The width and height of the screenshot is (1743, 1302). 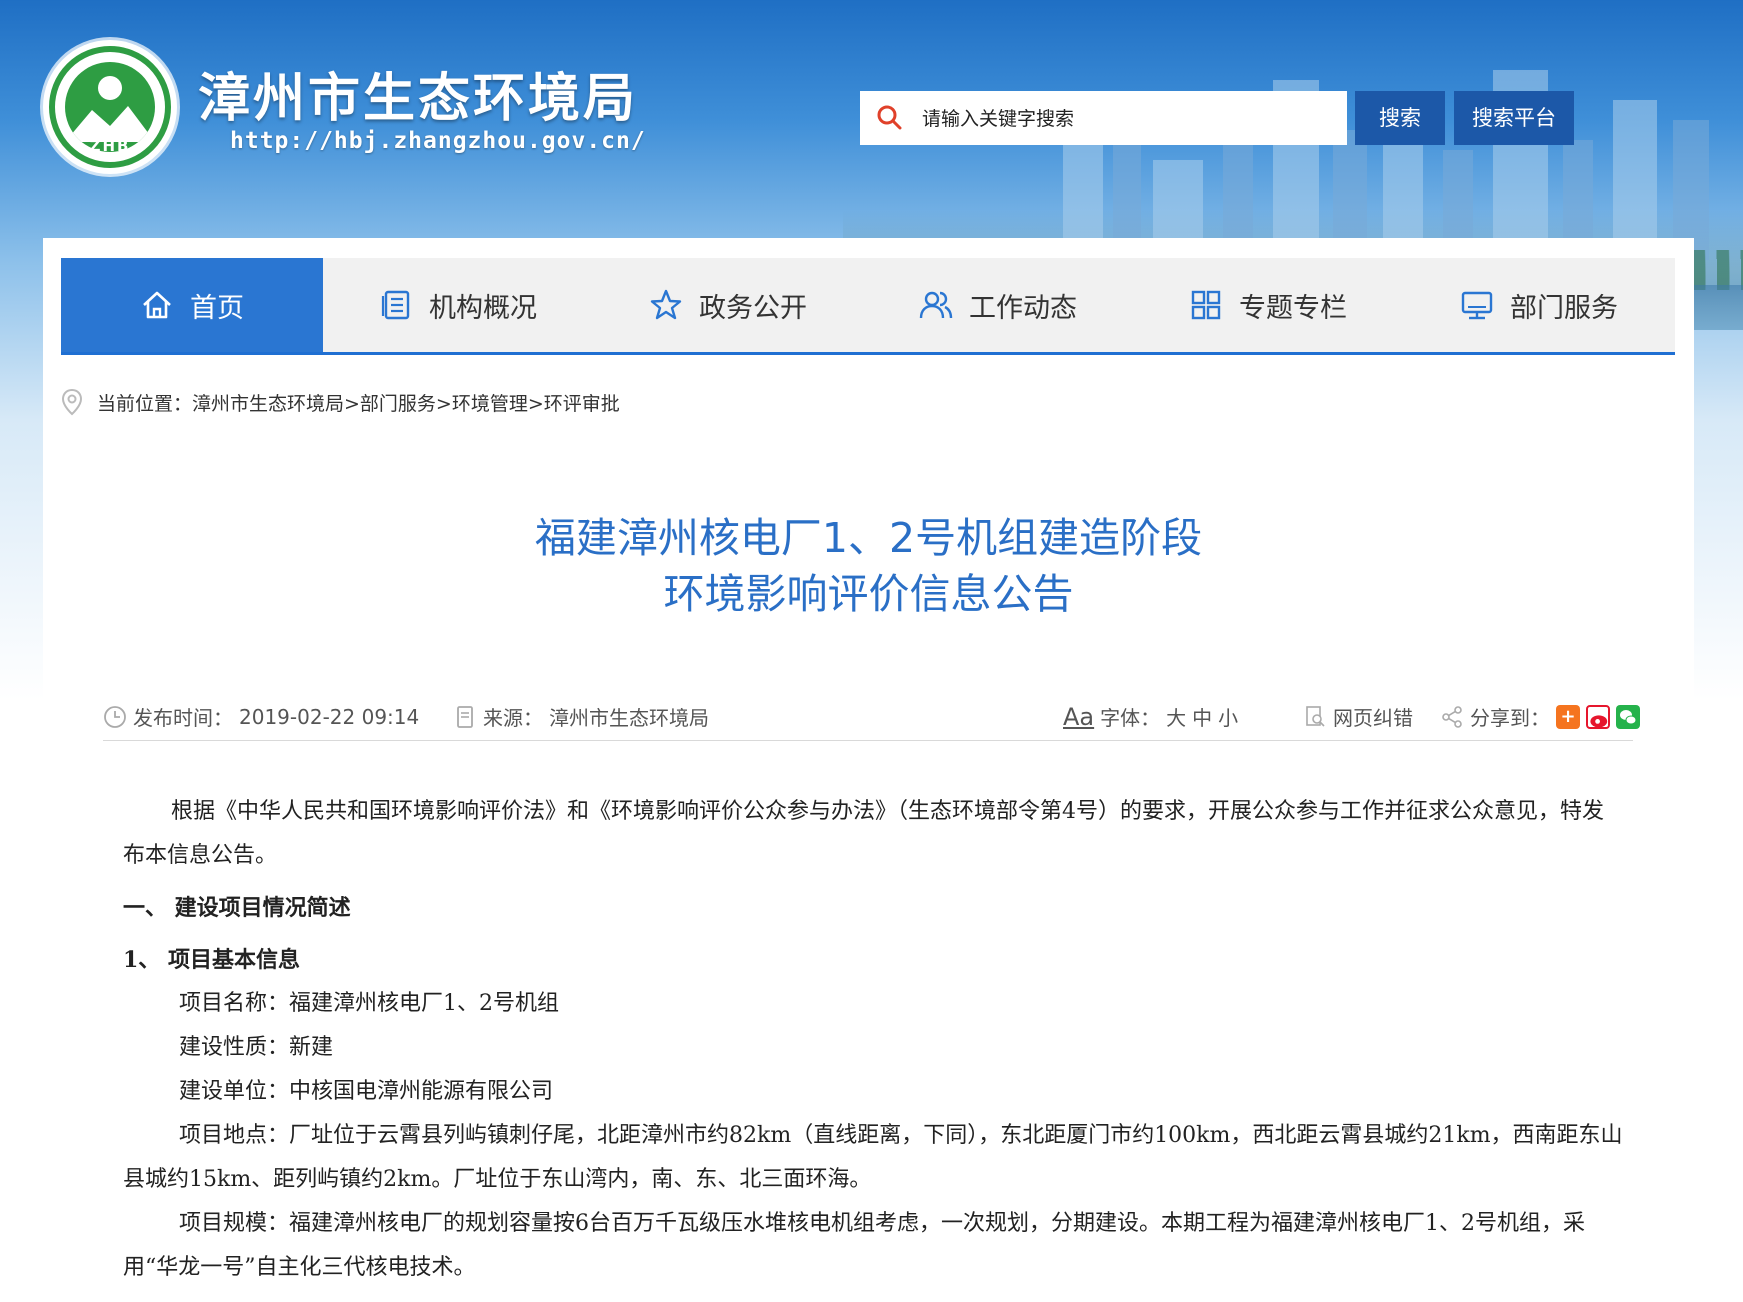 I want to click on font-small-button: 小, so click(x=1228, y=716).